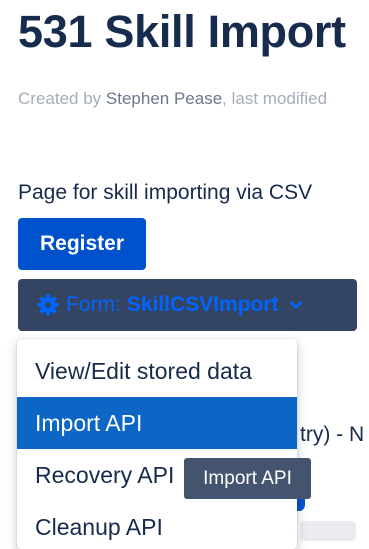  What do you see at coordinates (157, 371) in the screenshot?
I see `menu-item-view-edit-stored-data: View/Edit stored data` at bounding box center [157, 371].